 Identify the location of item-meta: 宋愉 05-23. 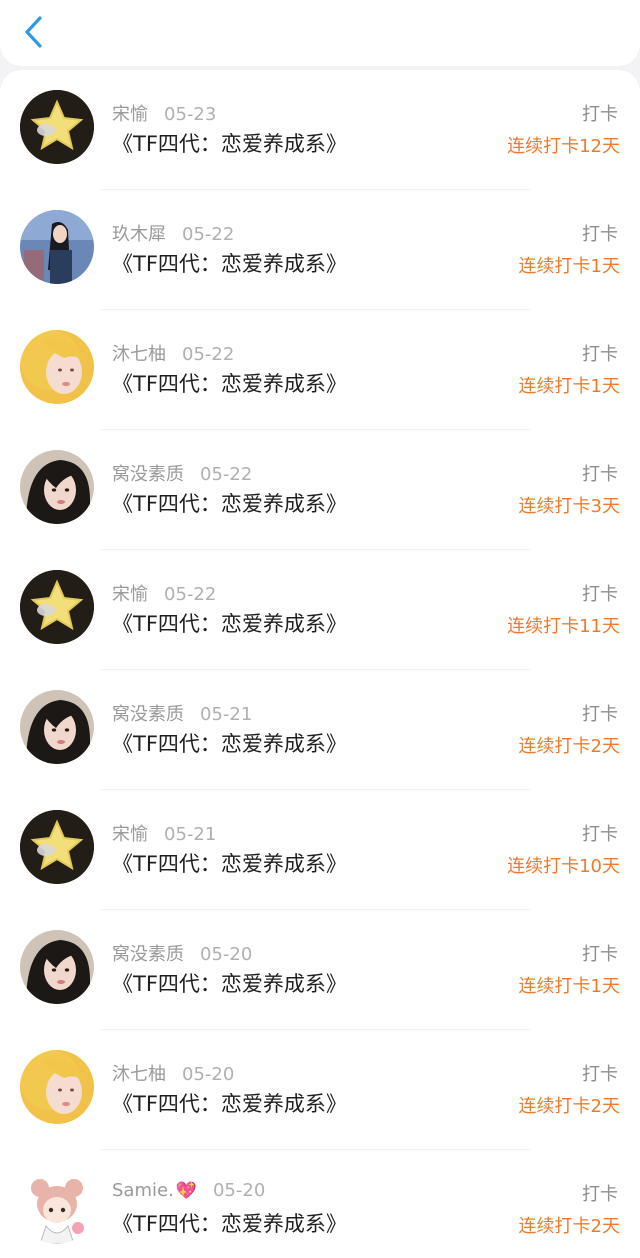
(164, 113).